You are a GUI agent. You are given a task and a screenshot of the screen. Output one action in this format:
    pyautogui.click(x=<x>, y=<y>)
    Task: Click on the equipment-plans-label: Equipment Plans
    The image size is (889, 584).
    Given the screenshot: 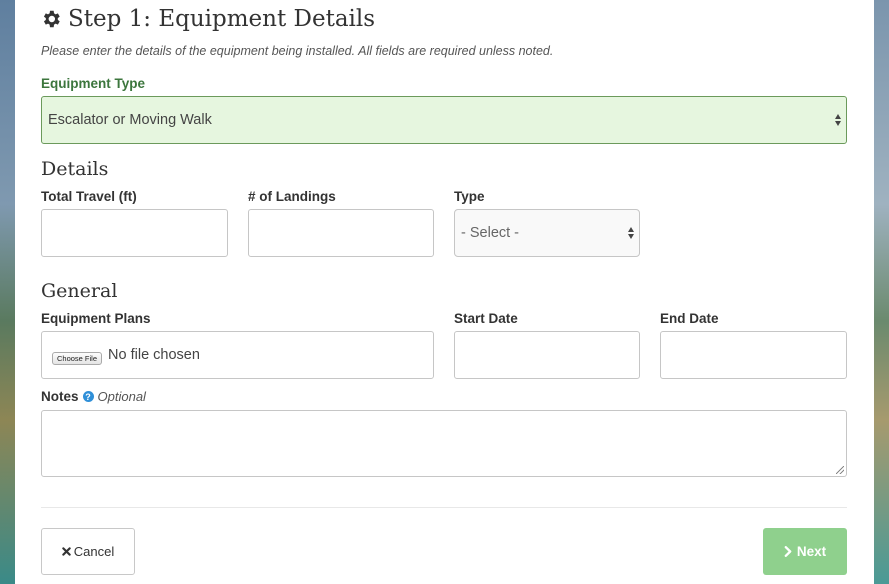 What is the action you would take?
    pyautogui.click(x=96, y=318)
    